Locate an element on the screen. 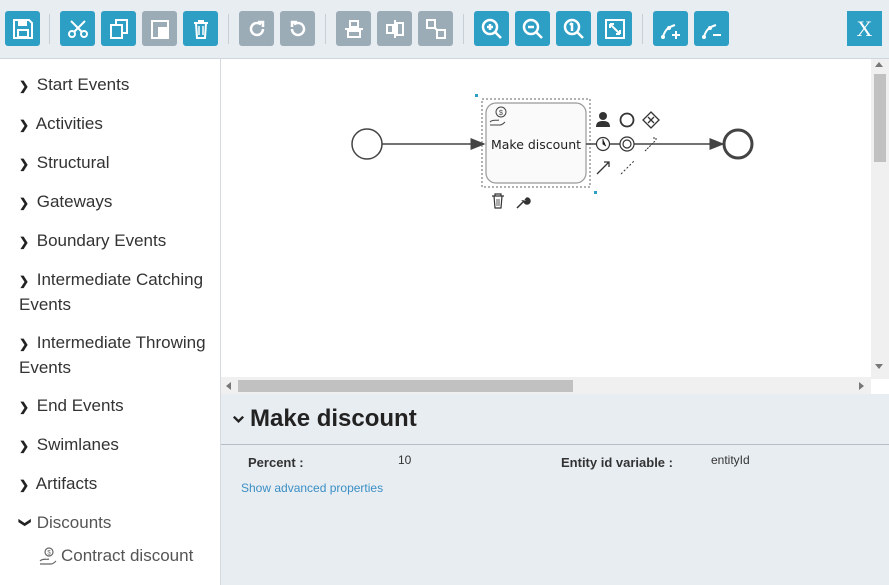 This screenshot has height=585, width=889. association-icon is located at coordinates (627, 167).